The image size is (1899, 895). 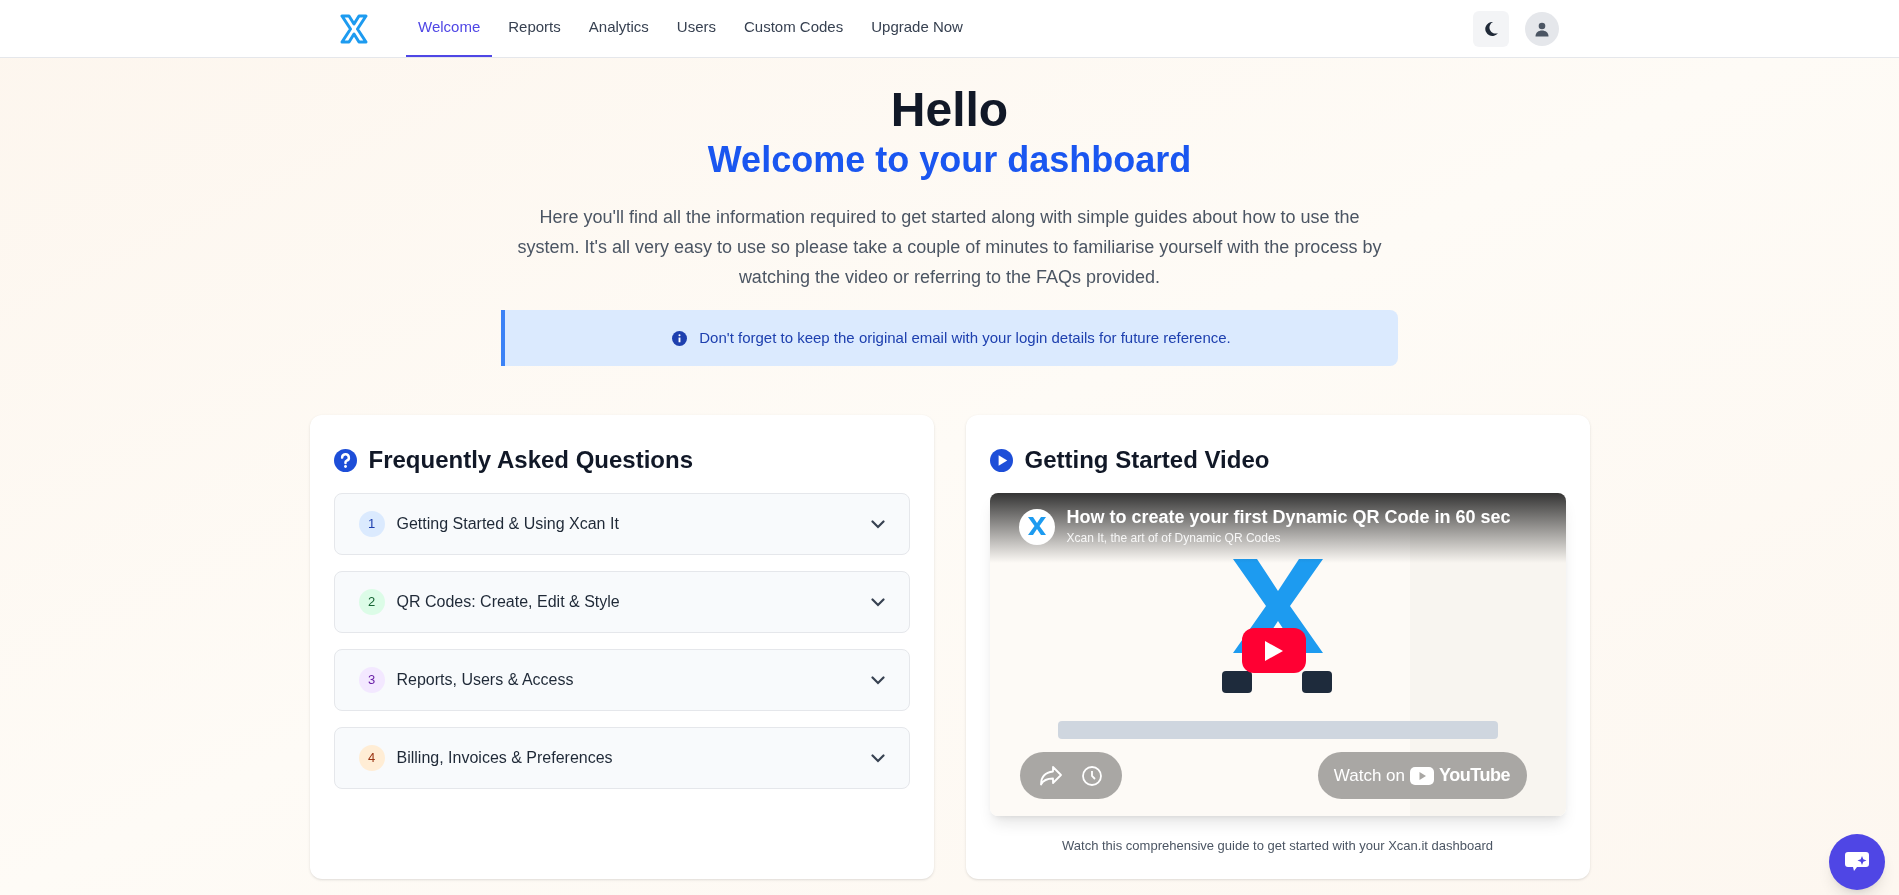 I want to click on faq-item: 4 Billing, Invoices & Preferences, so click(x=621, y=758).